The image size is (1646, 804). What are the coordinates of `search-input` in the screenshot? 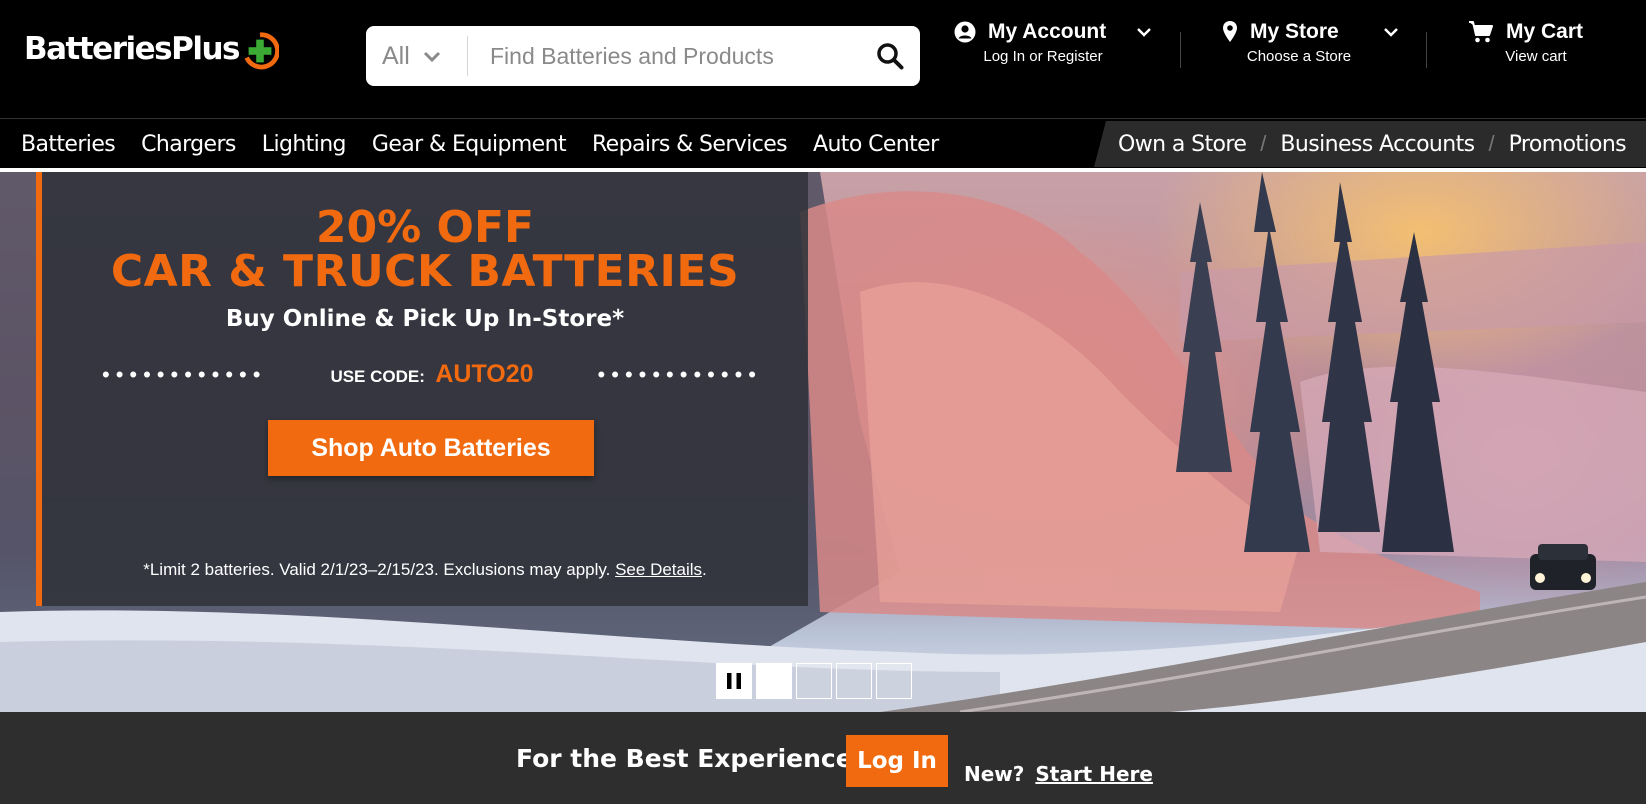 It's located at (664, 56).